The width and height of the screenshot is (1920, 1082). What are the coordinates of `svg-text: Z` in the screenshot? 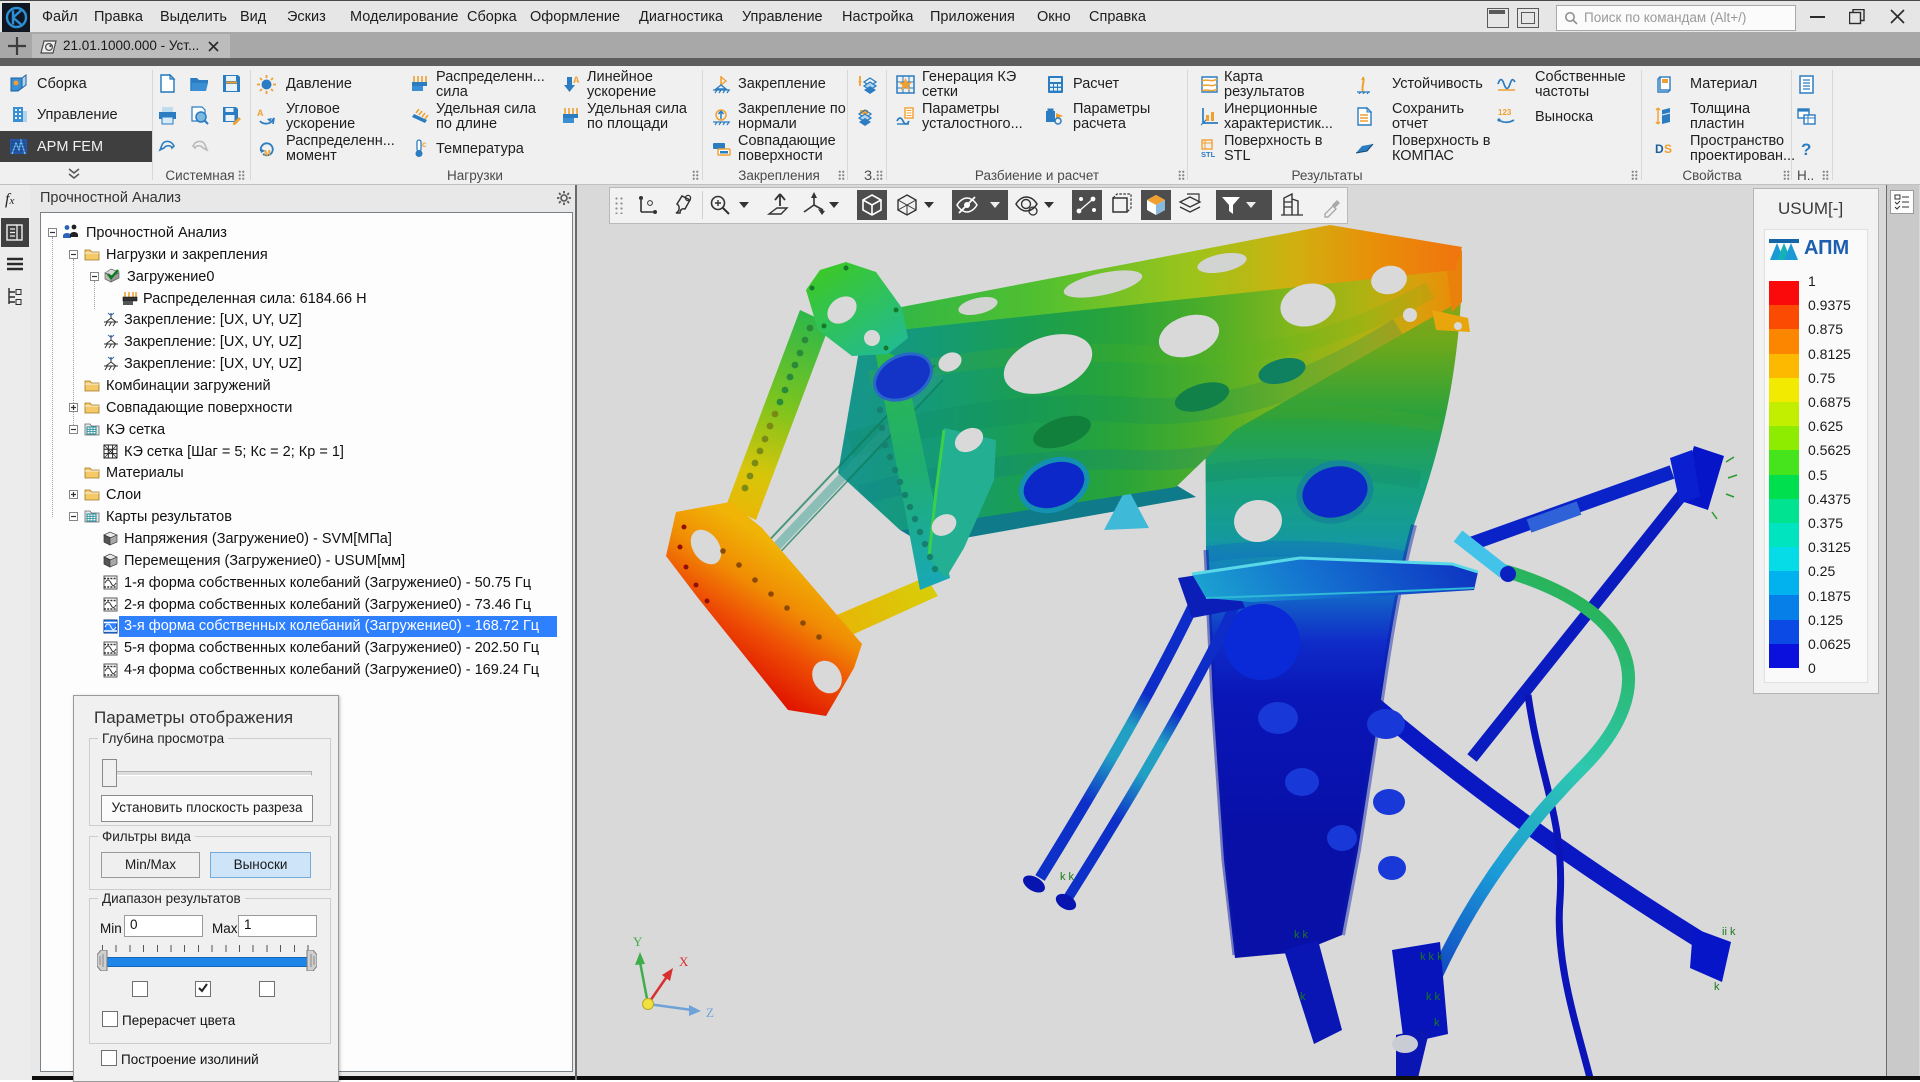 It's located at (710, 1012).